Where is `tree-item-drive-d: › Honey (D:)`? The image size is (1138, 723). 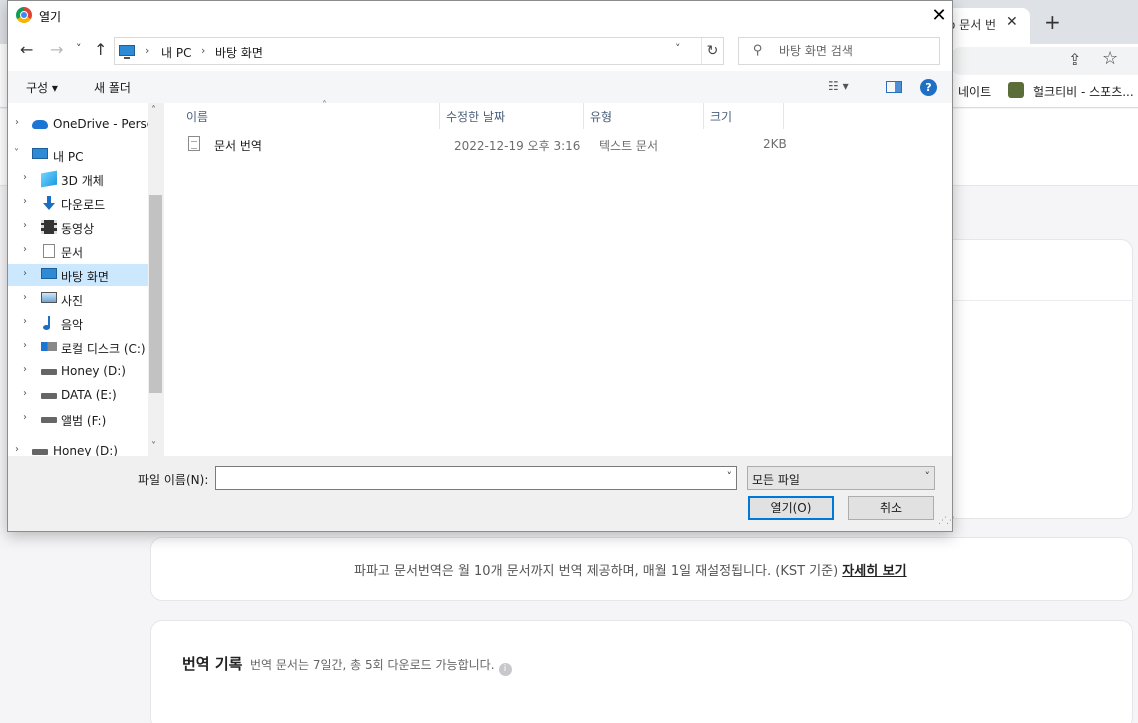
tree-item-drive-d: › Honey (D:) is located at coordinates (78, 371).